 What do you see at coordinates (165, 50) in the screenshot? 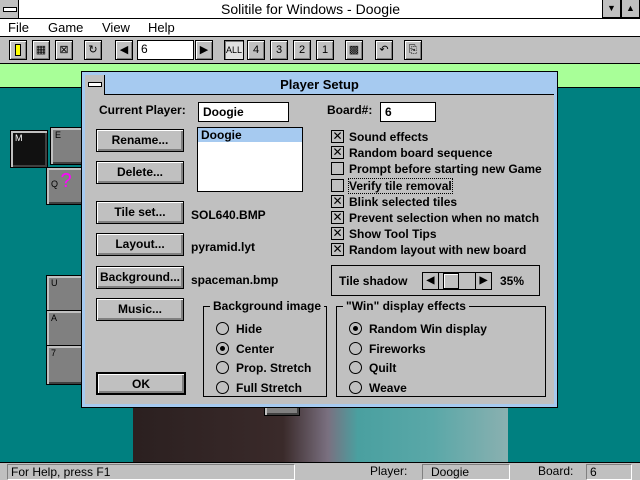
I see `board-number-input: 6` at bounding box center [165, 50].